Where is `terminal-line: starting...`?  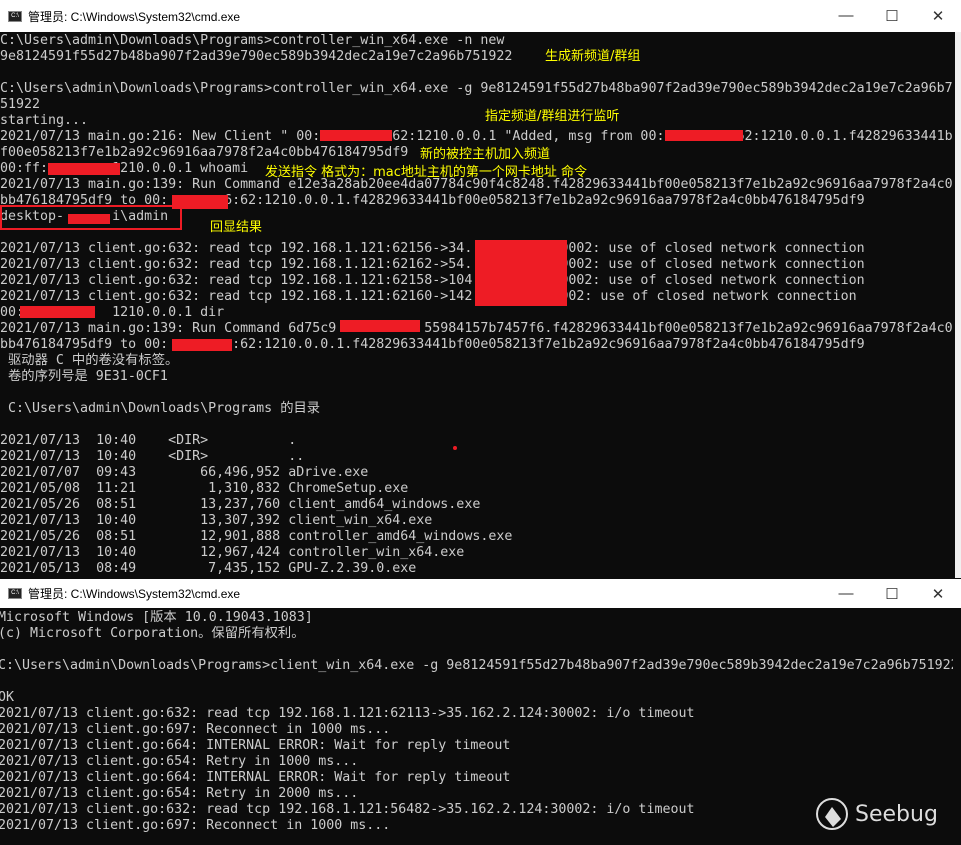
terminal-line: starting... is located at coordinates (44, 120).